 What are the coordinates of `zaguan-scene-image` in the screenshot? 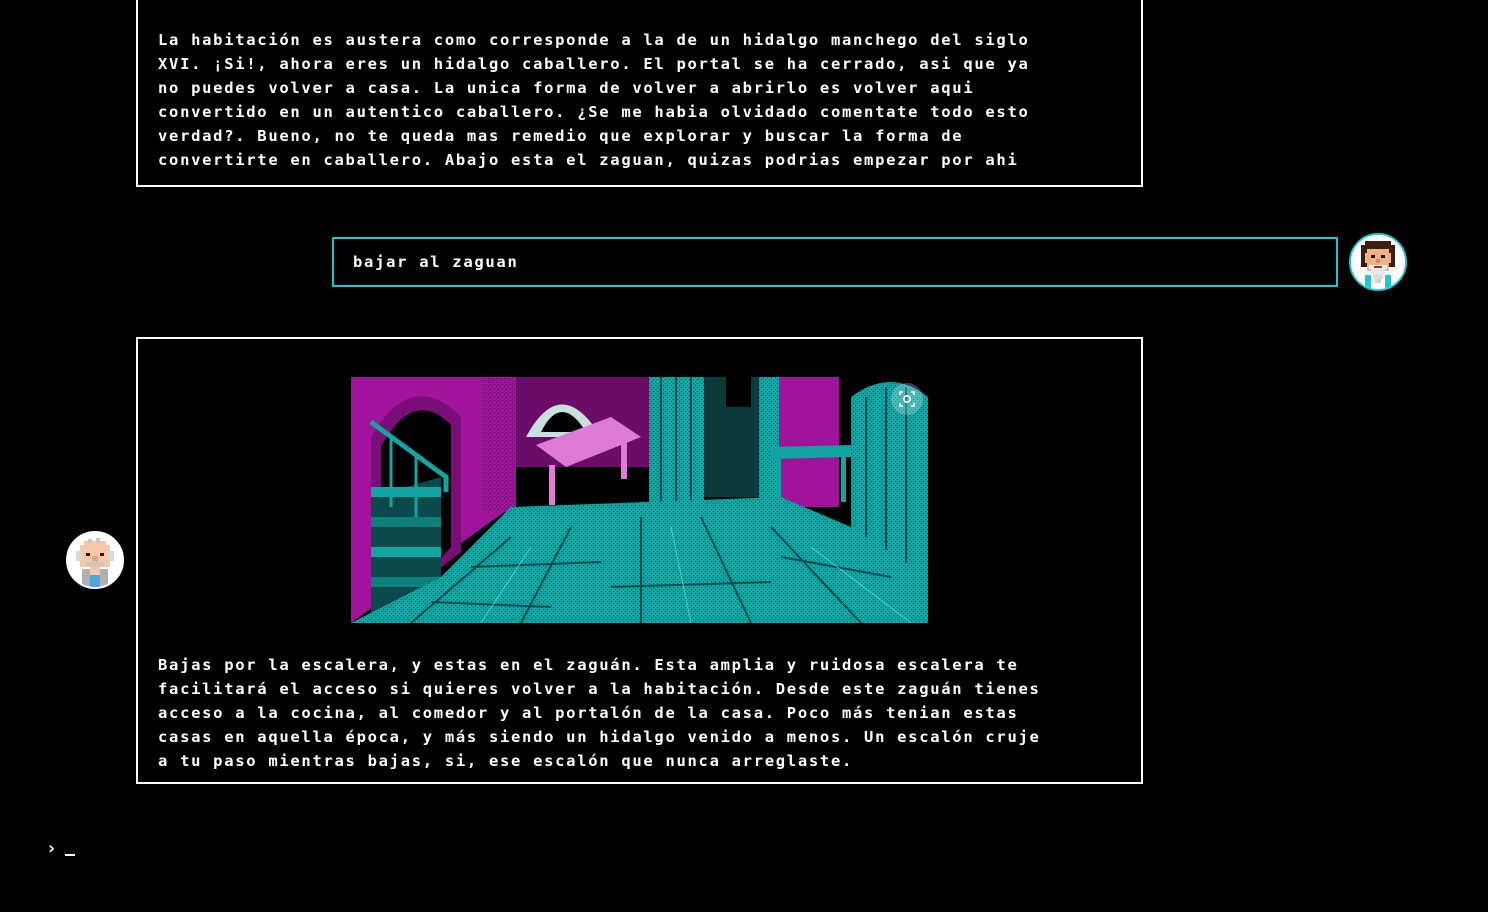 It's located at (639, 500).